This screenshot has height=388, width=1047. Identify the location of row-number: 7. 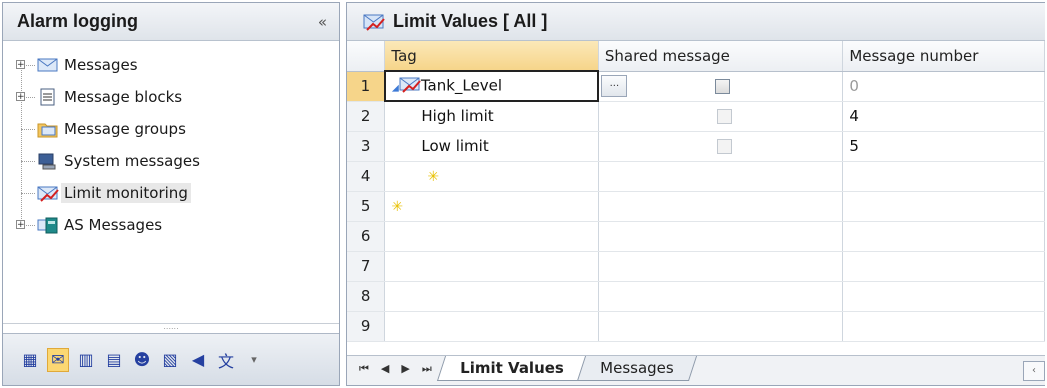
(366, 266).